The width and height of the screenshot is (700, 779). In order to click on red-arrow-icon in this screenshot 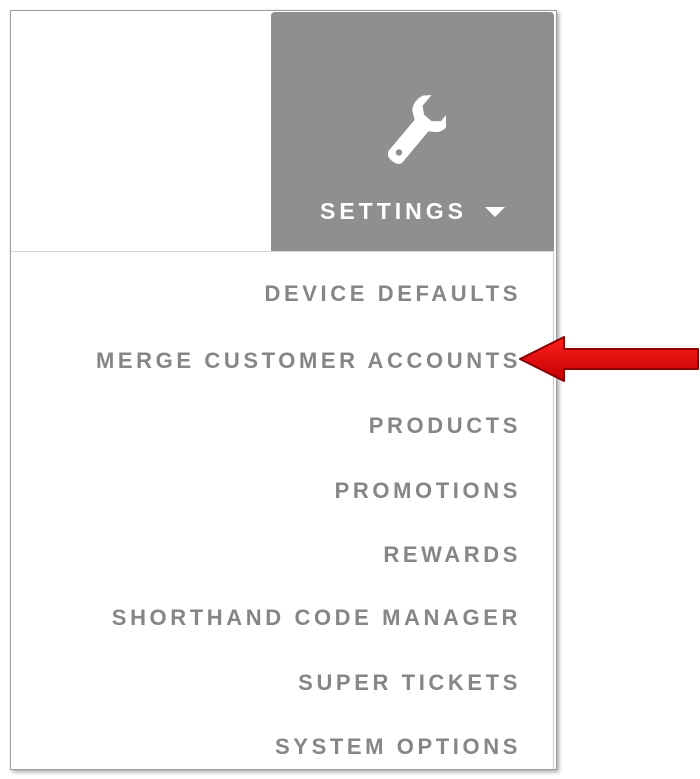, I will do `click(609, 359)`.